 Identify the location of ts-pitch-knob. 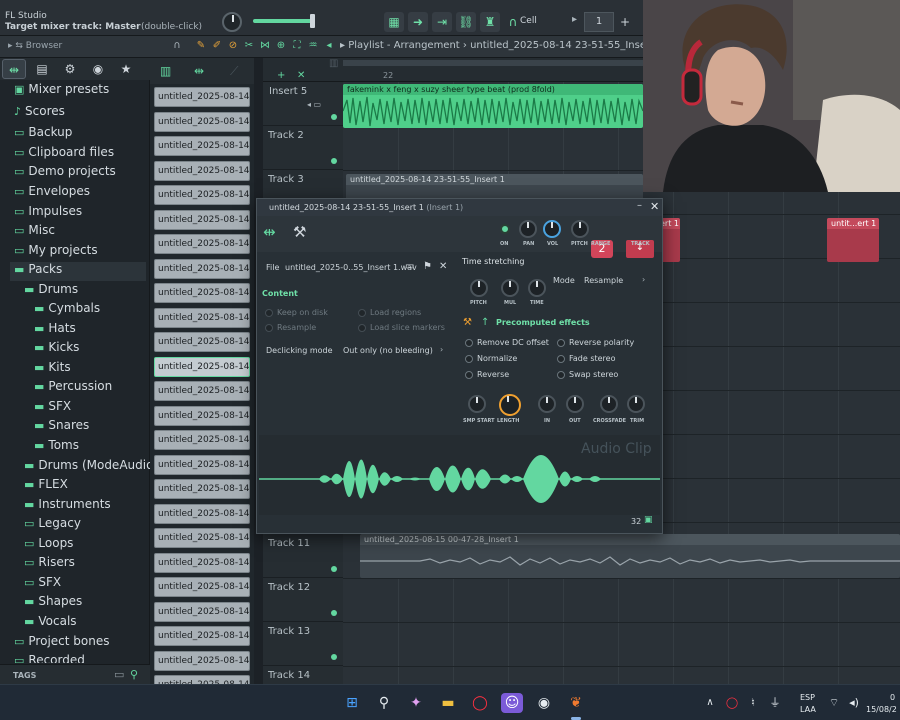
(479, 288).